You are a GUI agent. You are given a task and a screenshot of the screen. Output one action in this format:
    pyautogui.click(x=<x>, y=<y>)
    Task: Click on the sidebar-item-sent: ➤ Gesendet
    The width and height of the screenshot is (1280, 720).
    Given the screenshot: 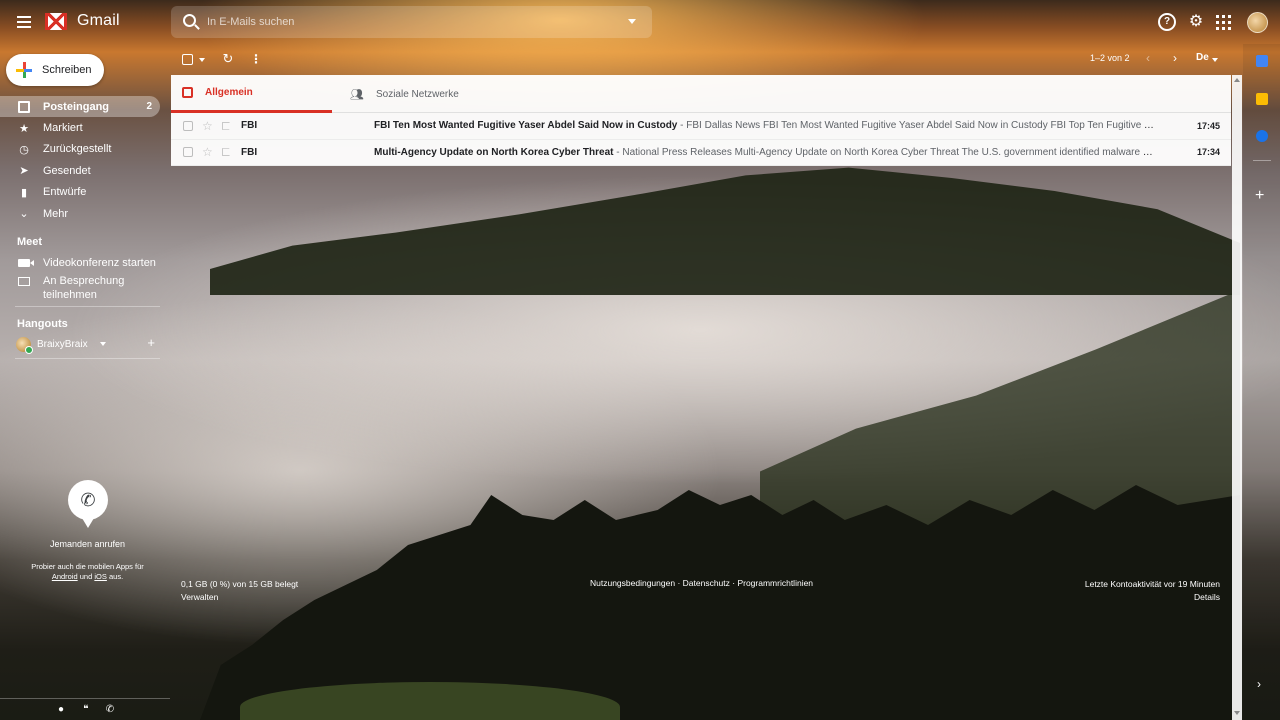 What is the action you would take?
    pyautogui.click(x=85, y=170)
    